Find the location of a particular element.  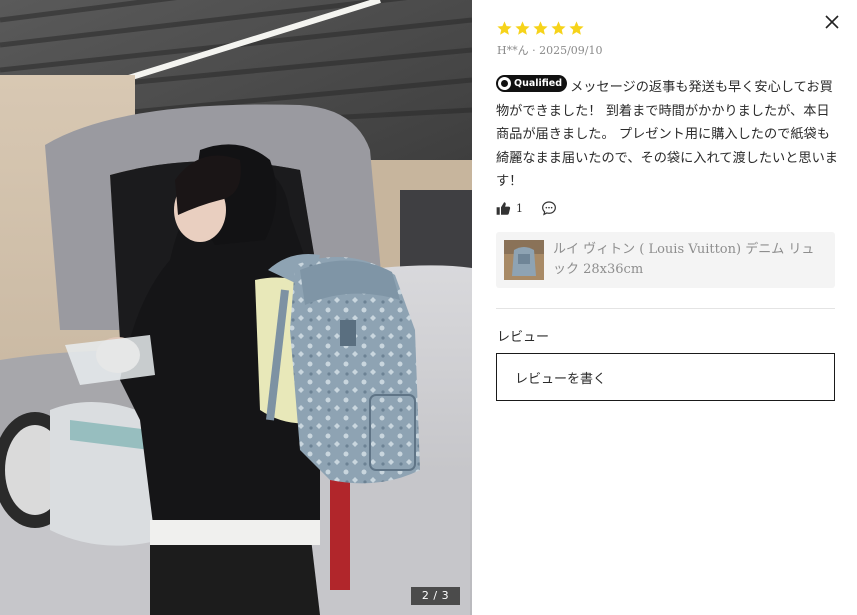

divider is located at coordinates (665, 308).